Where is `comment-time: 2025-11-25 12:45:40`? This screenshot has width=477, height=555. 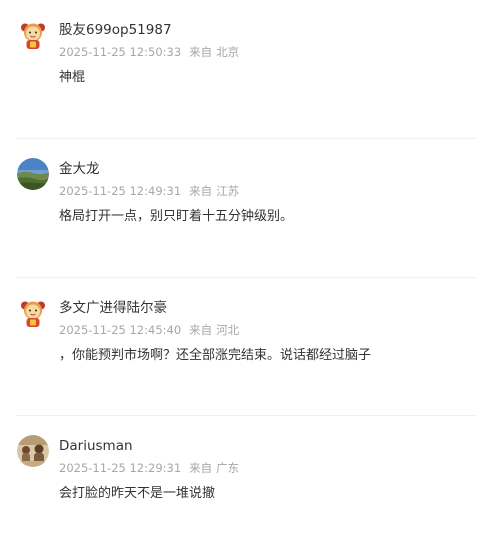
comment-time: 2025-11-25 12:45:40 is located at coordinates (120, 330).